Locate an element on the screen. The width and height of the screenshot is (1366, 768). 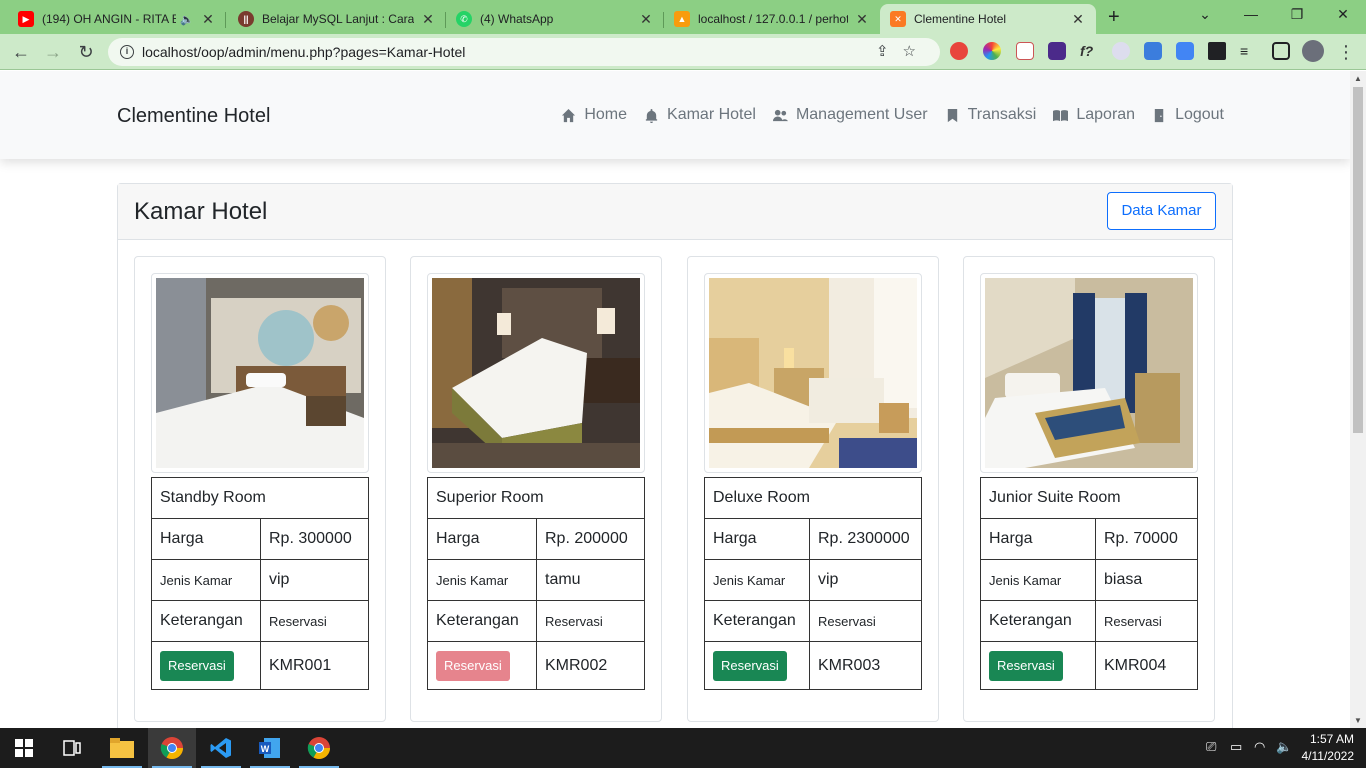
door-icon is located at coordinates (1159, 115).